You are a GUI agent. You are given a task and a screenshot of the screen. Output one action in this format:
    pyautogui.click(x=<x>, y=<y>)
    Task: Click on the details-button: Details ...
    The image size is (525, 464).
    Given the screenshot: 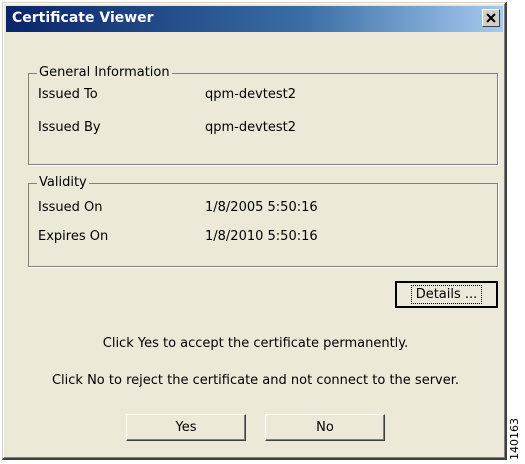 What is the action you would take?
    pyautogui.click(x=446, y=294)
    